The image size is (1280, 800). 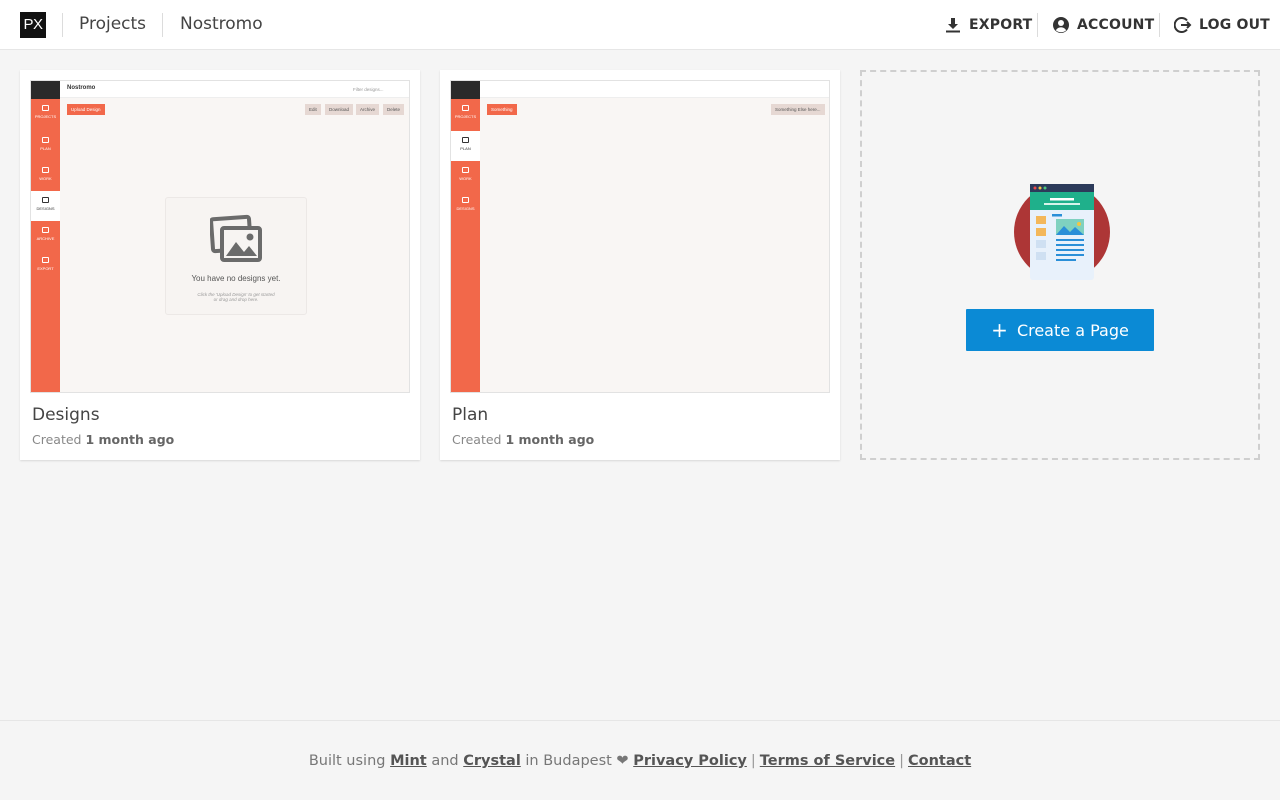 I want to click on footer-built-using: Built using, so click(x=347, y=761).